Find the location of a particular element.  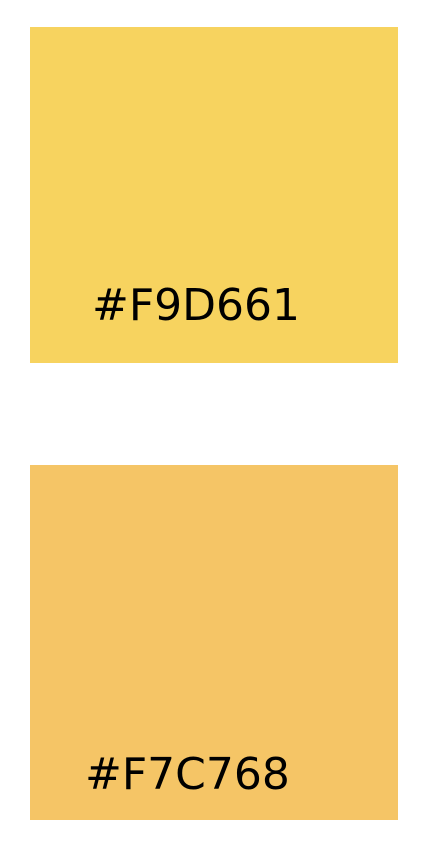

swatch-hex-label: #F7C768 is located at coordinates (187, 774).